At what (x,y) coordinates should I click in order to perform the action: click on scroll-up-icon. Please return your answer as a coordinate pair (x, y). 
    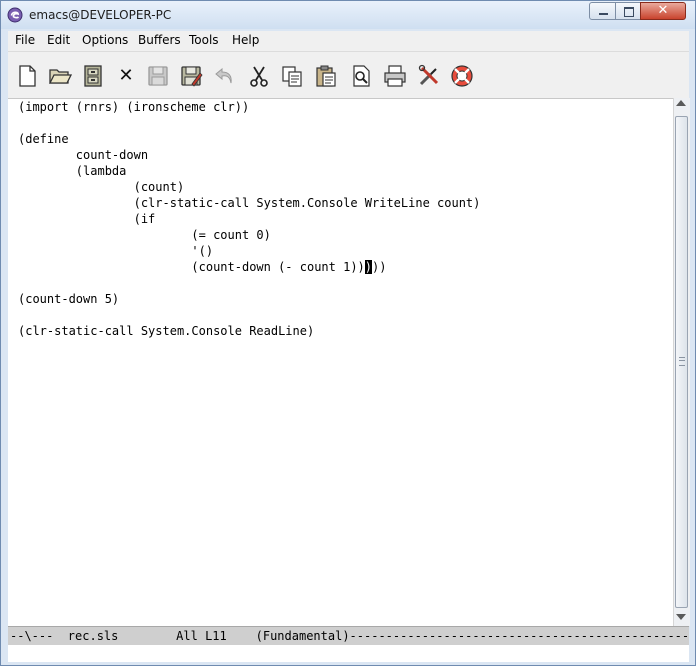
    Looking at the image, I should click on (681, 103).